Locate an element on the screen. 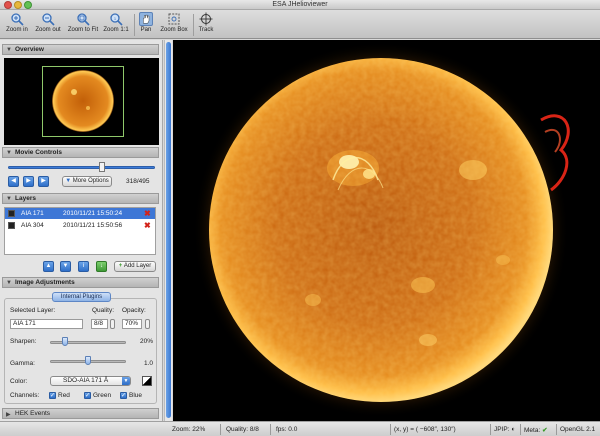 Image resolution: width=600 pixels, height=436 pixels. gamma-label: Gamma: is located at coordinates (22, 363).